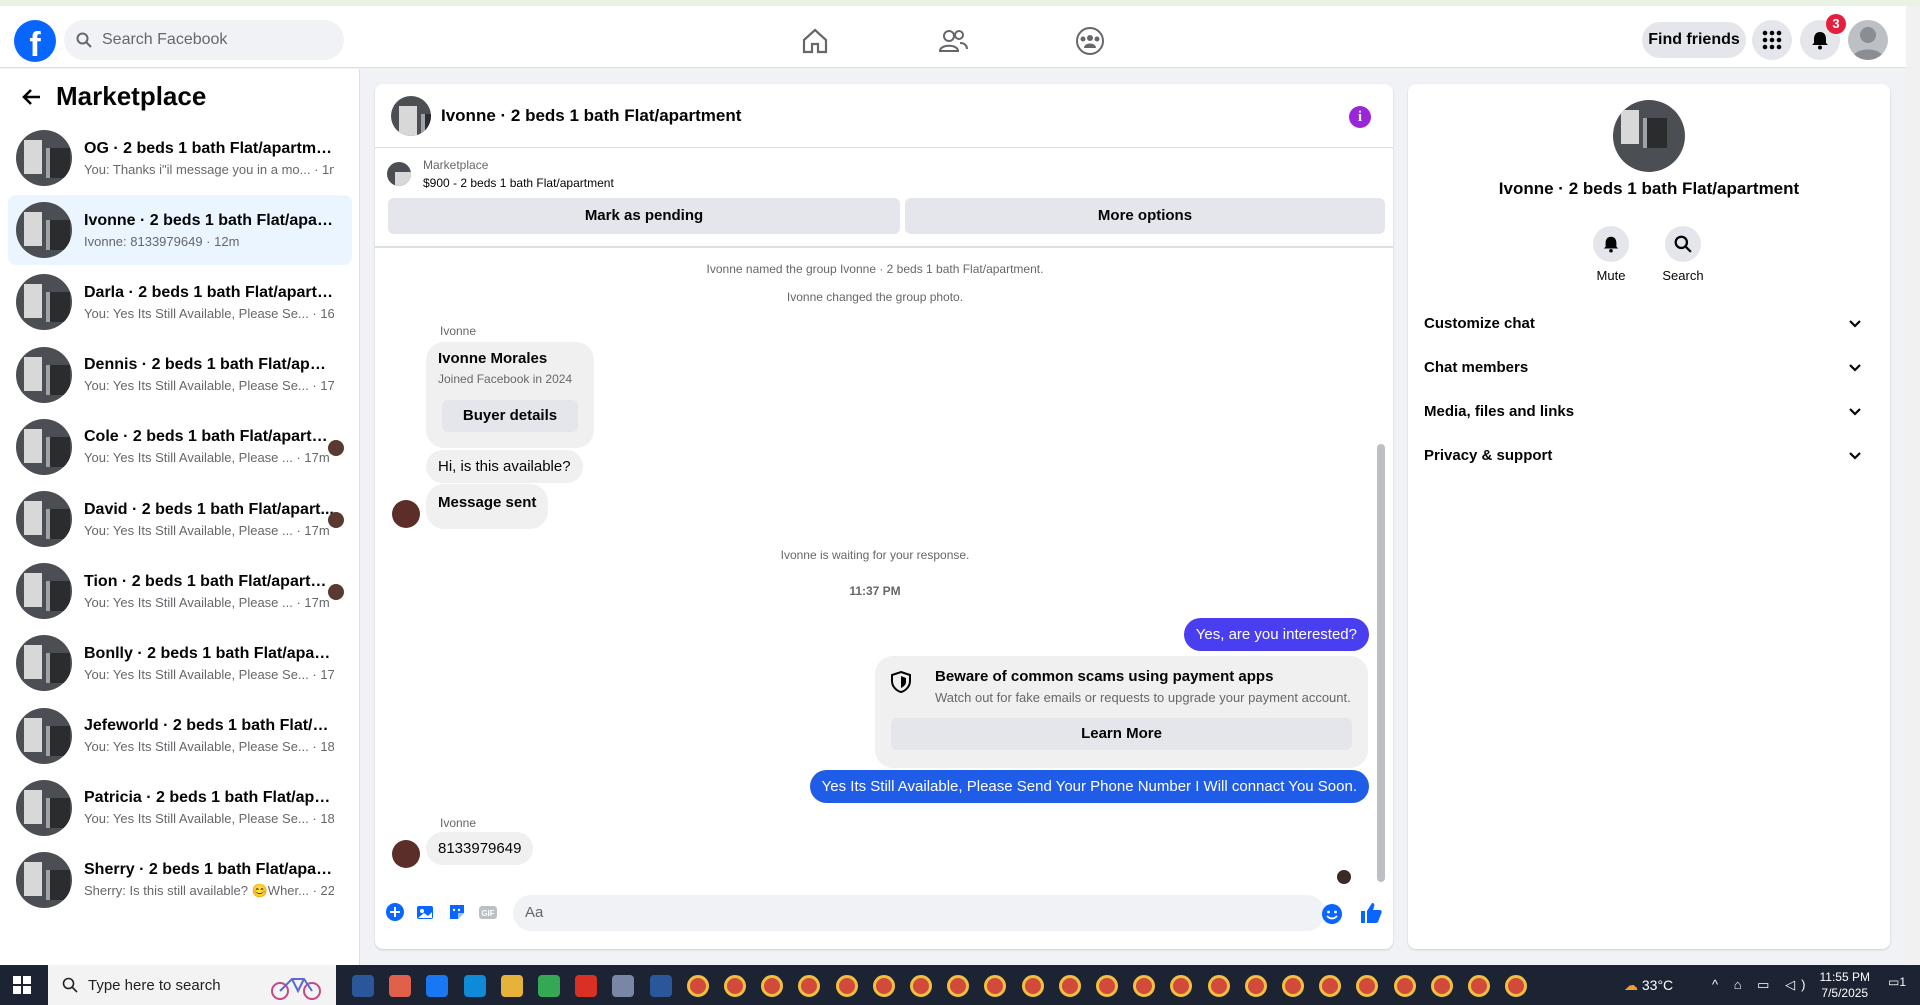 The width and height of the screenshot is (1920, 1005). What do you see at coordinates (457, 912) in the screenshot?
I see `sticker-icon` at bounding box center [457, 912].